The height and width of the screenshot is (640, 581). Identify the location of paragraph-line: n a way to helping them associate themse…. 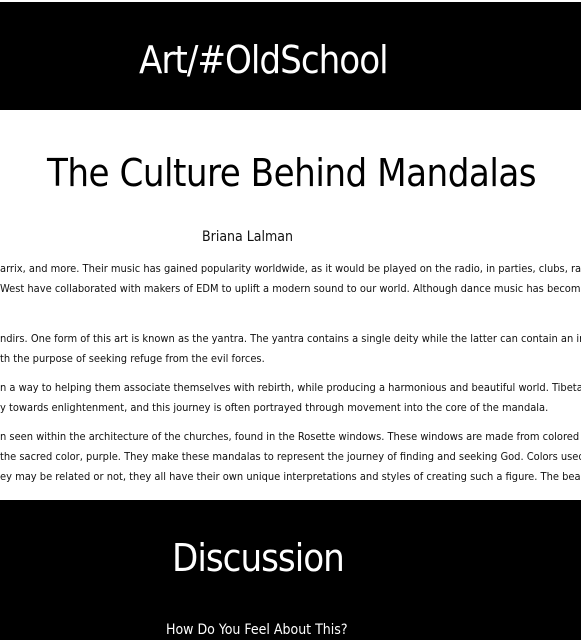
(290, 387).